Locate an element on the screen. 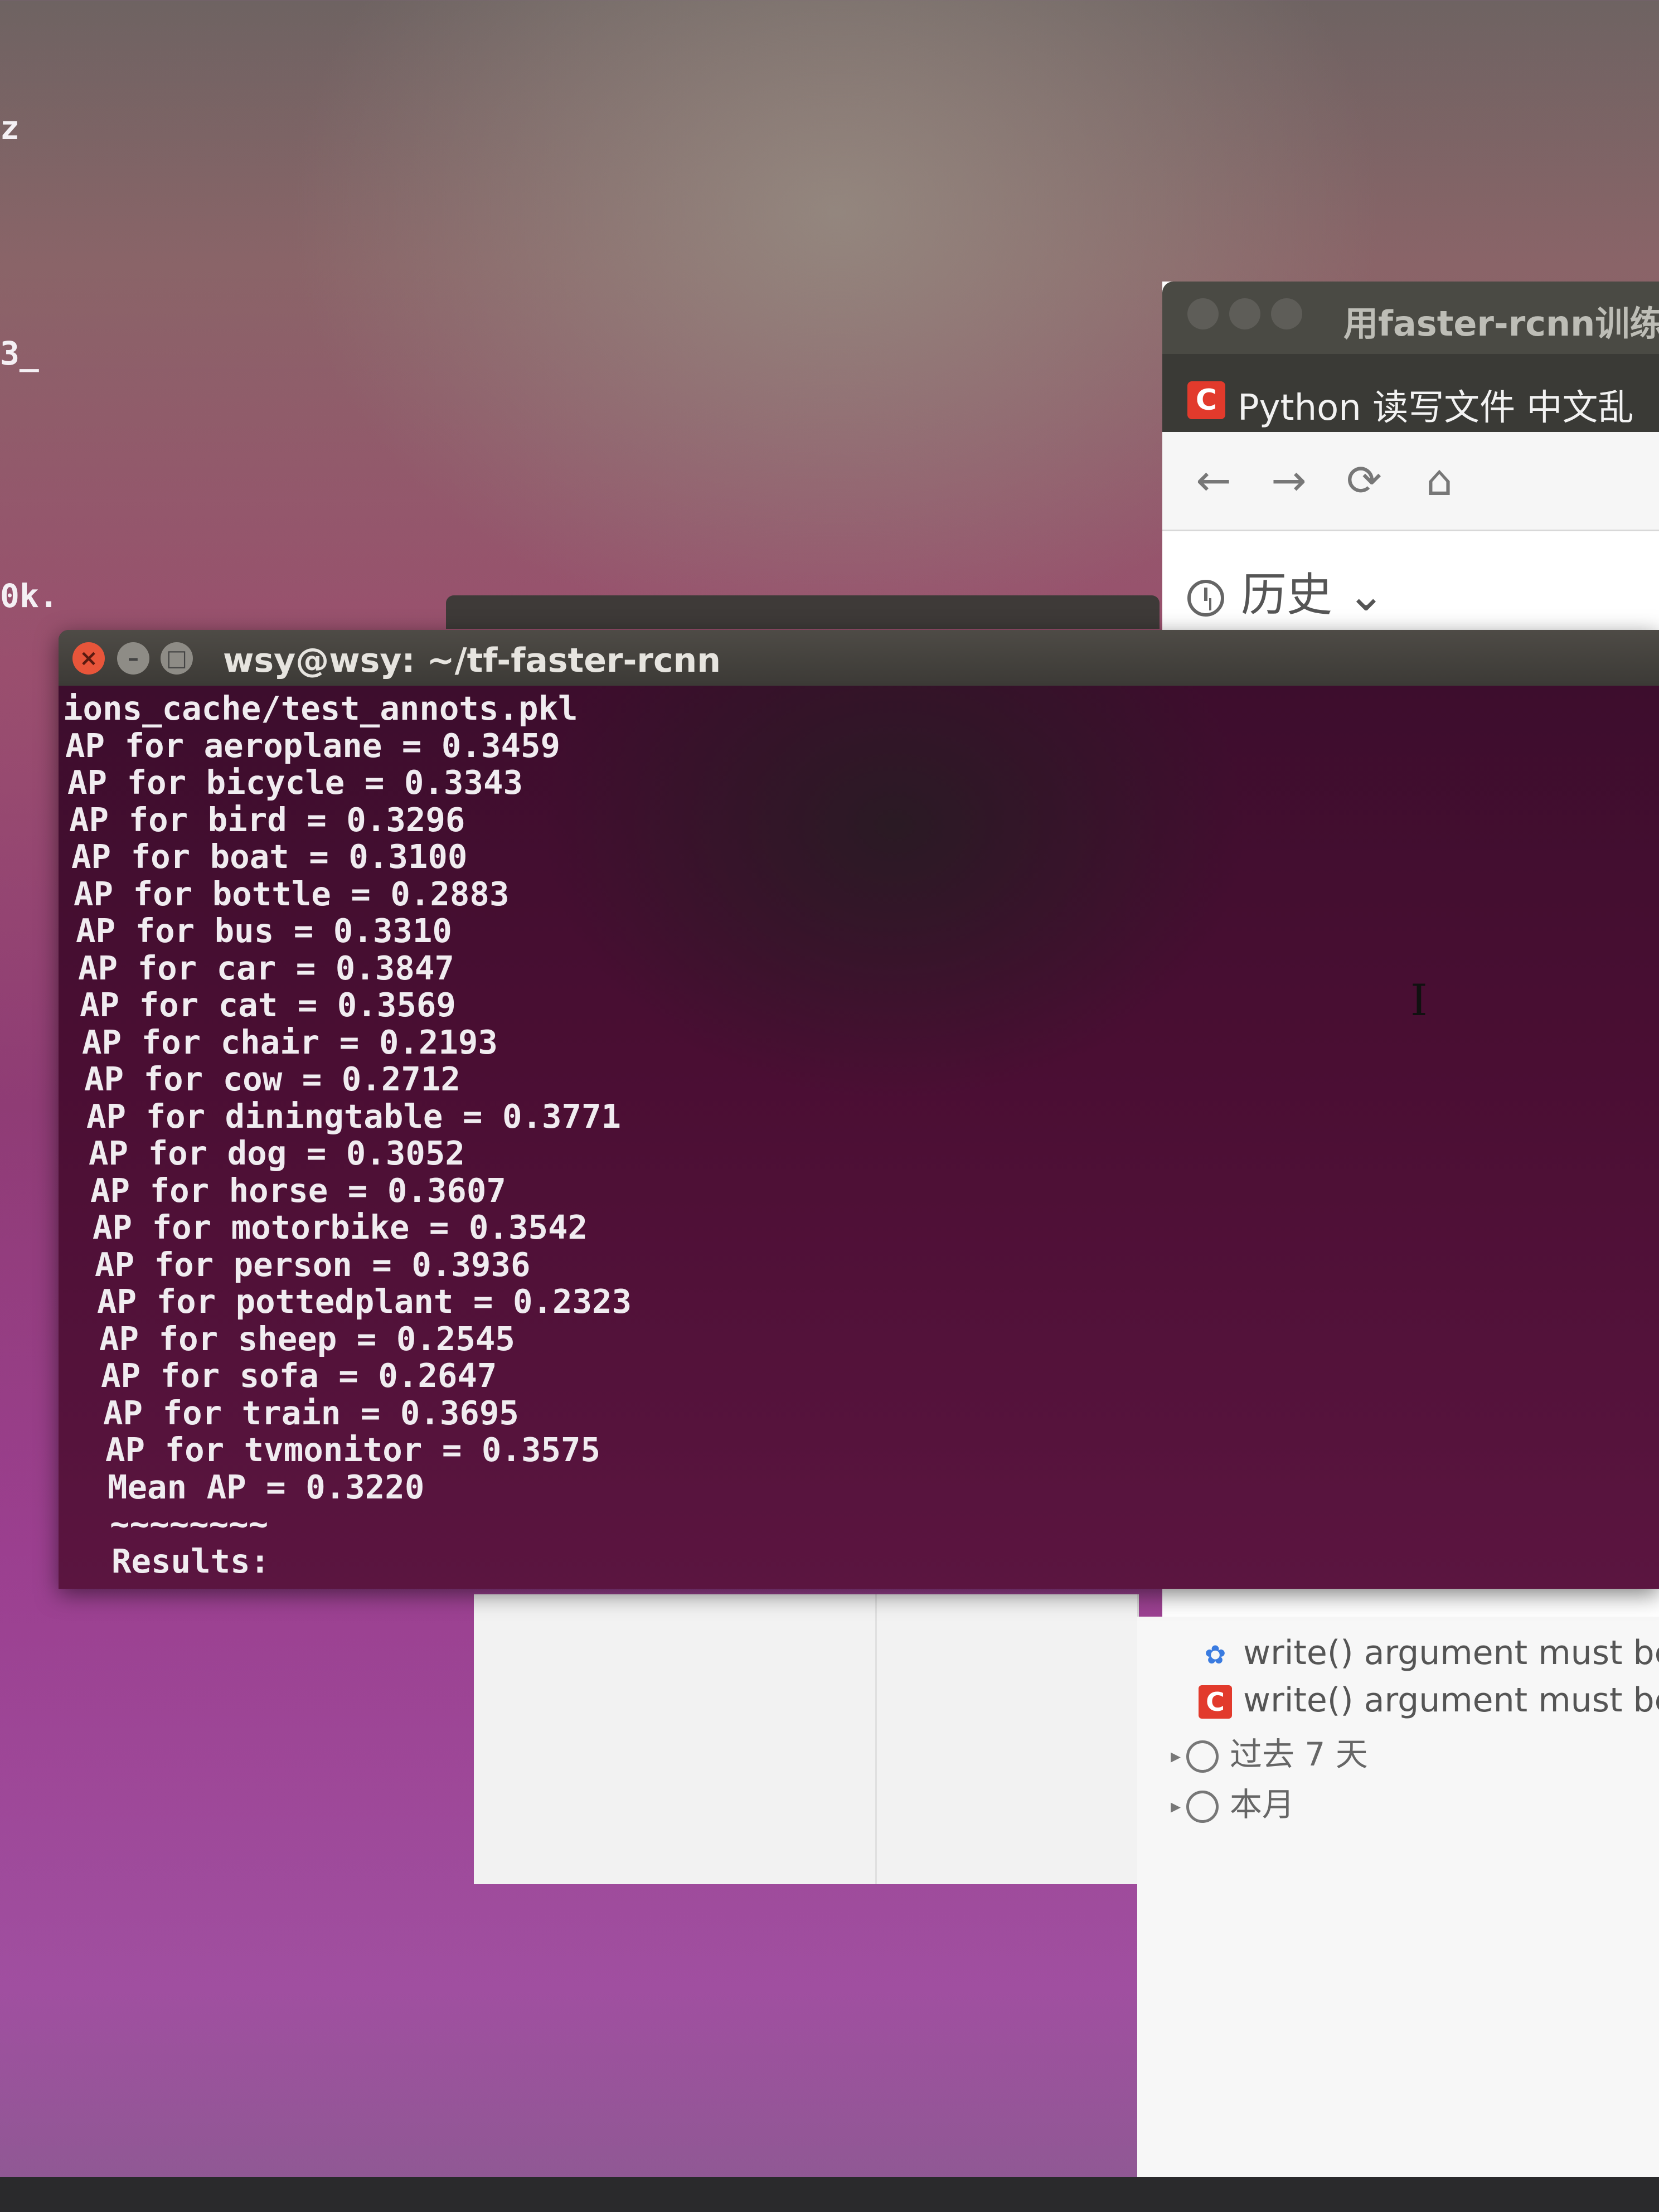 This screenshot has height=2212, width=1659. terminal-line: AP for boat = 0.3100 is located at coordinates (269, 856).